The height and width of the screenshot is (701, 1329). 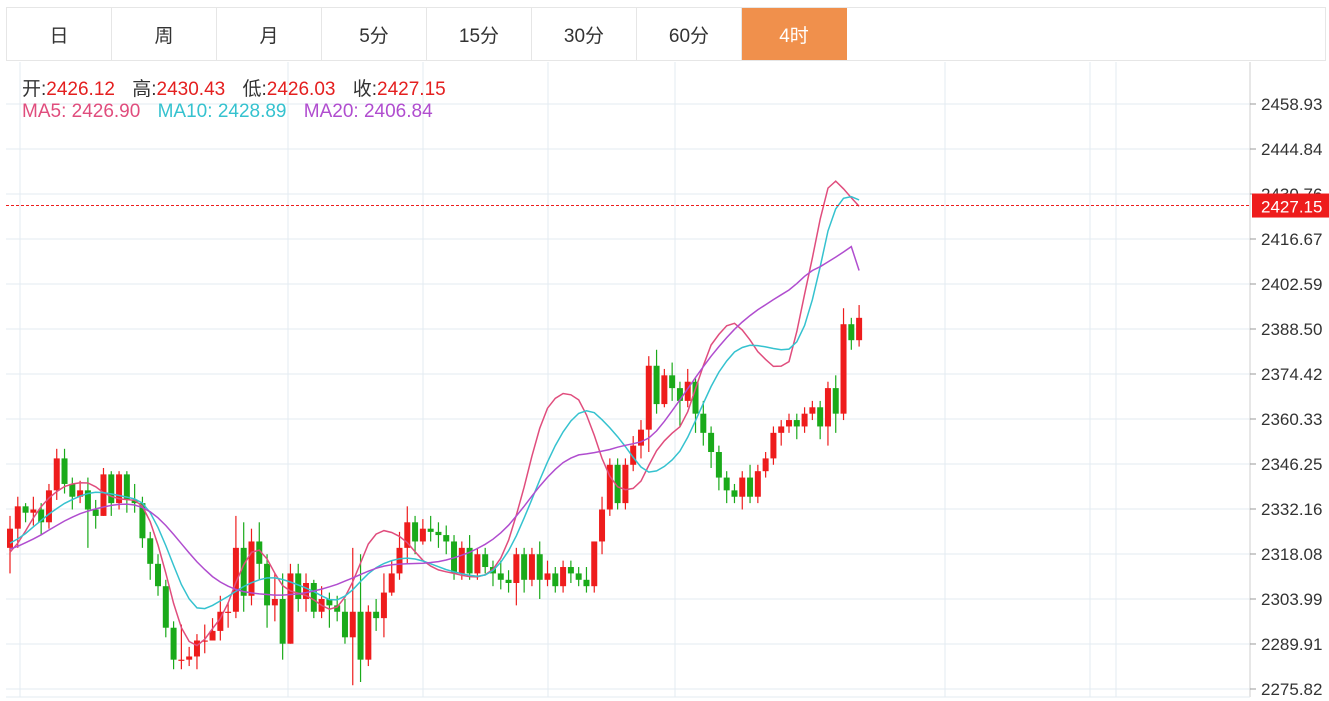 What do you see at coordinates (1291, 104) in the screenshot?
I see `y-tick-label: 2458.93` at bounding box center [1291, 104].